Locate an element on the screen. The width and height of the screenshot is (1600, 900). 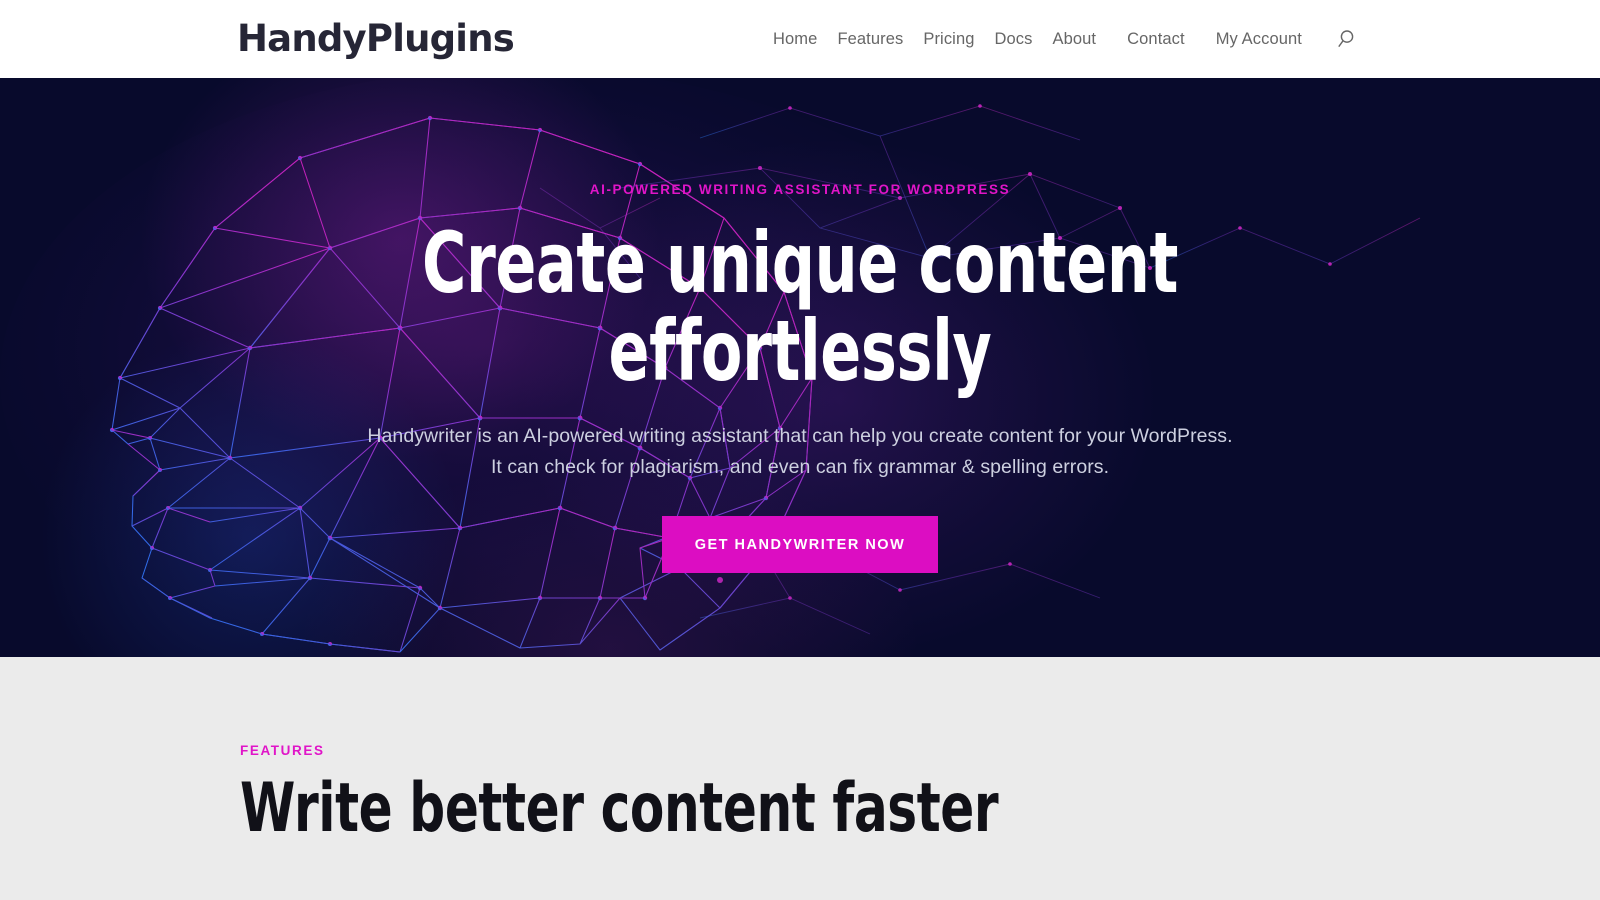
hero-title-line-2: effortlessly is located at coordinates (800, 351).